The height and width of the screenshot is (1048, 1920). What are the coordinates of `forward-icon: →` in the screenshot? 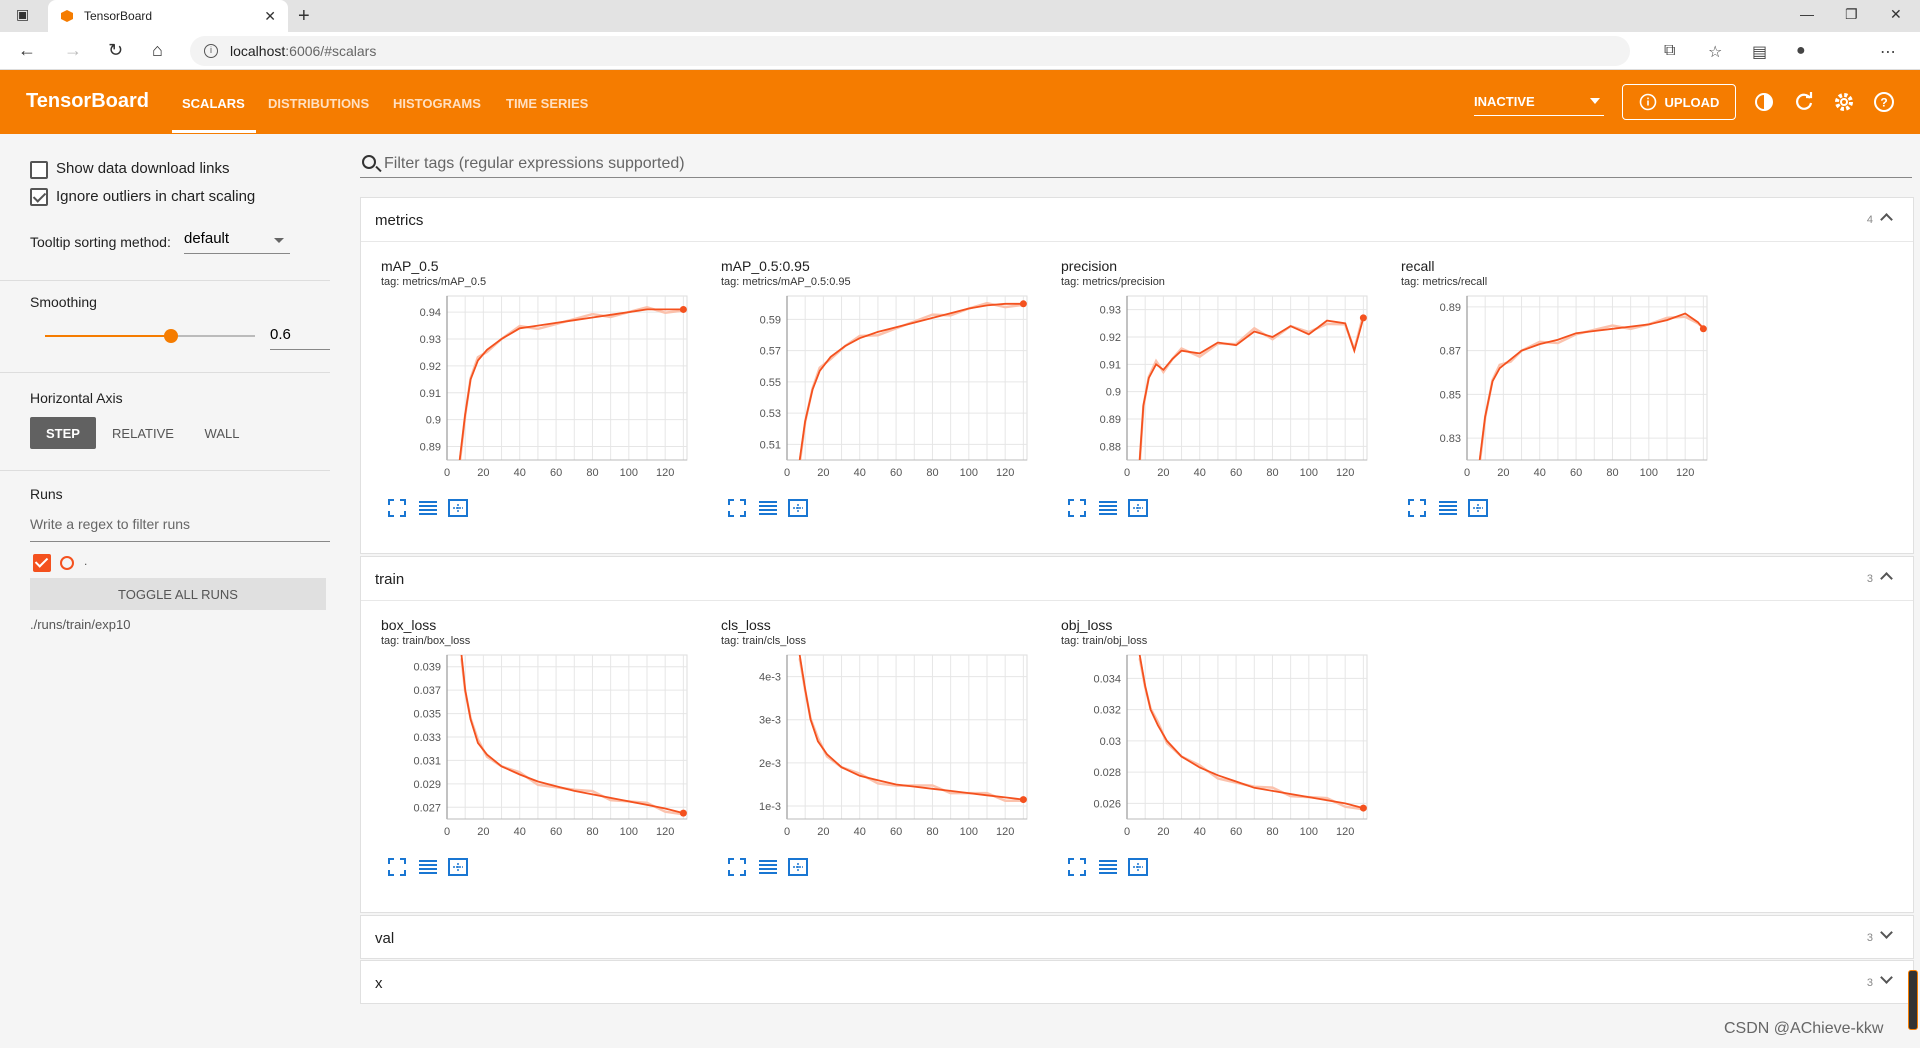 It's located at (73, 50).